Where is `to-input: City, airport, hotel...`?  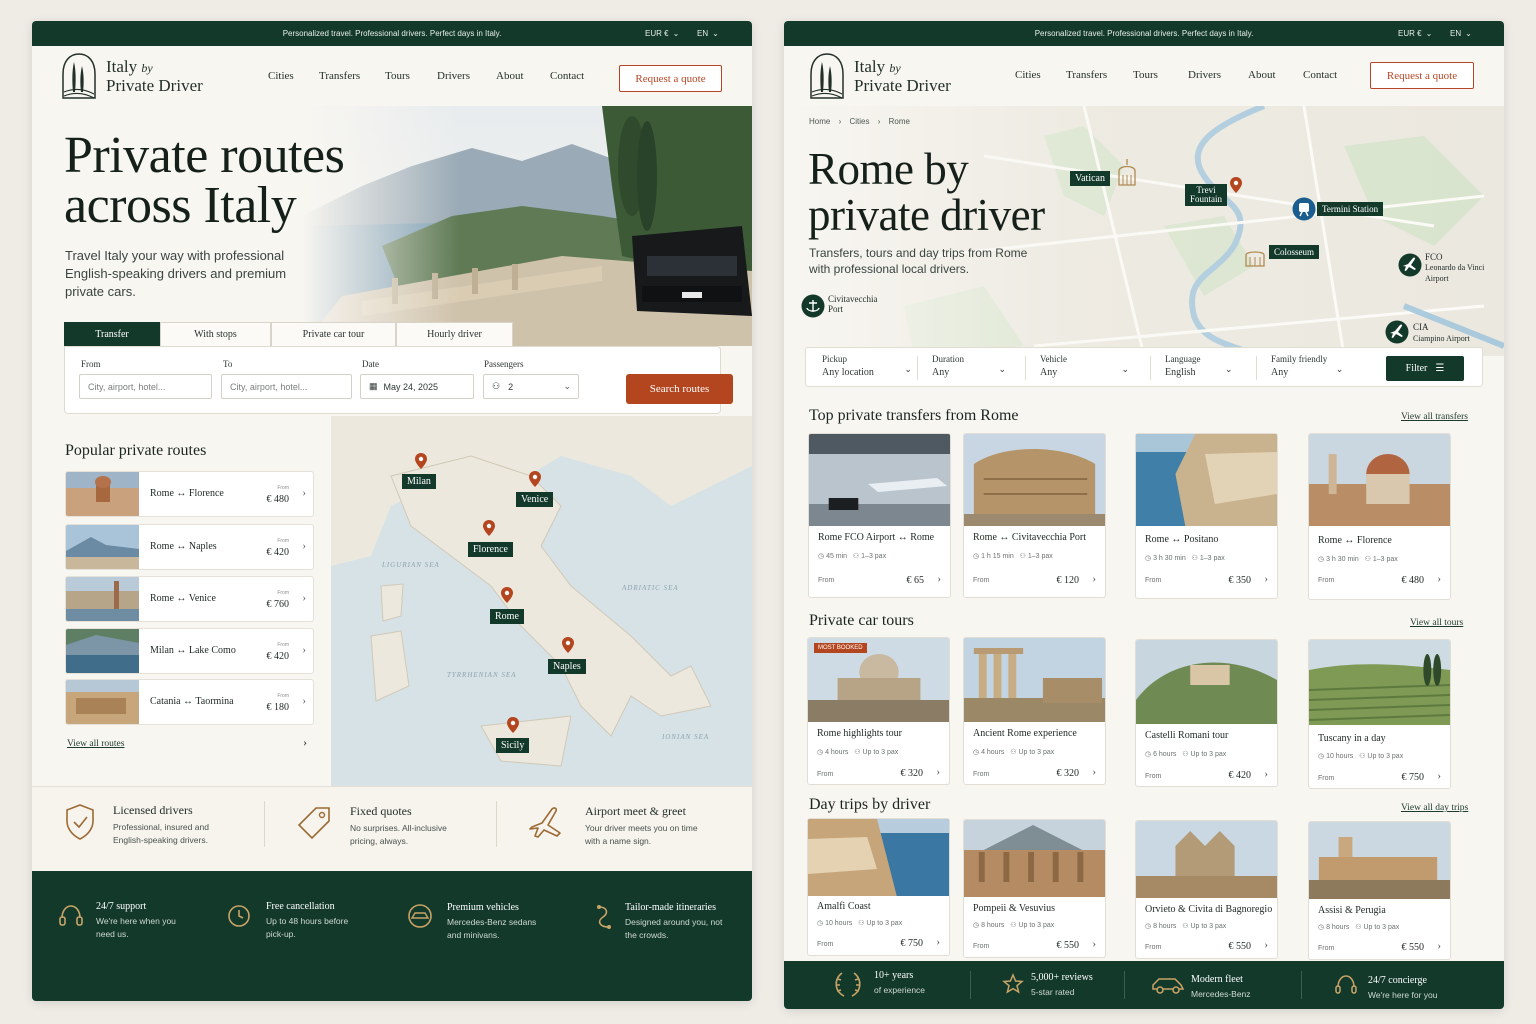 to-input: City, airport, hotel... is located at coordinates (286, 386).